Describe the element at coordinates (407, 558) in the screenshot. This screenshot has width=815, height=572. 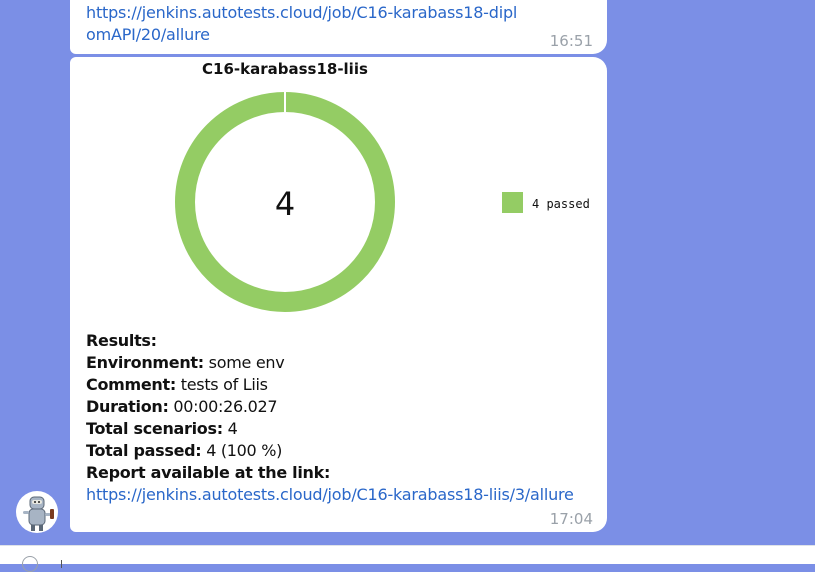
I see `message-input-bar` at that location.